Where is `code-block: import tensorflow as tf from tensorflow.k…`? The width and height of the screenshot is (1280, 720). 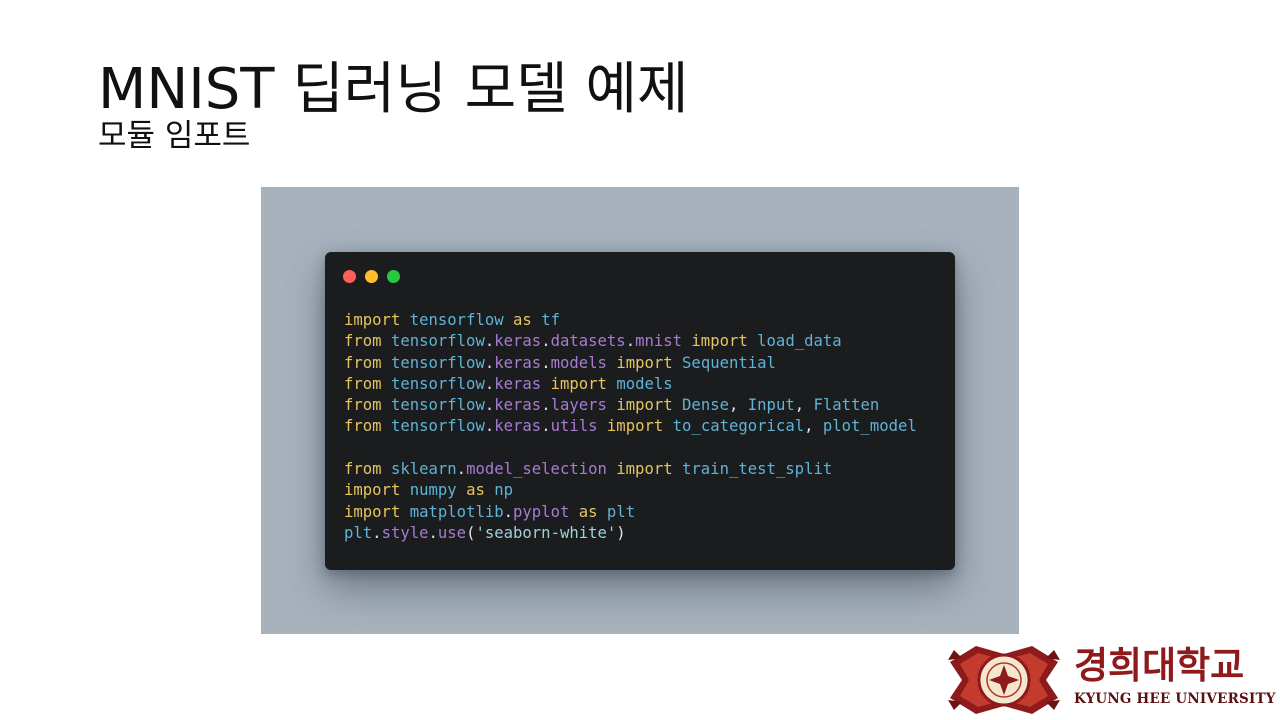
code-block: import tensorflow as tf from tensorflow.k… is located at coordinates (630, 427).